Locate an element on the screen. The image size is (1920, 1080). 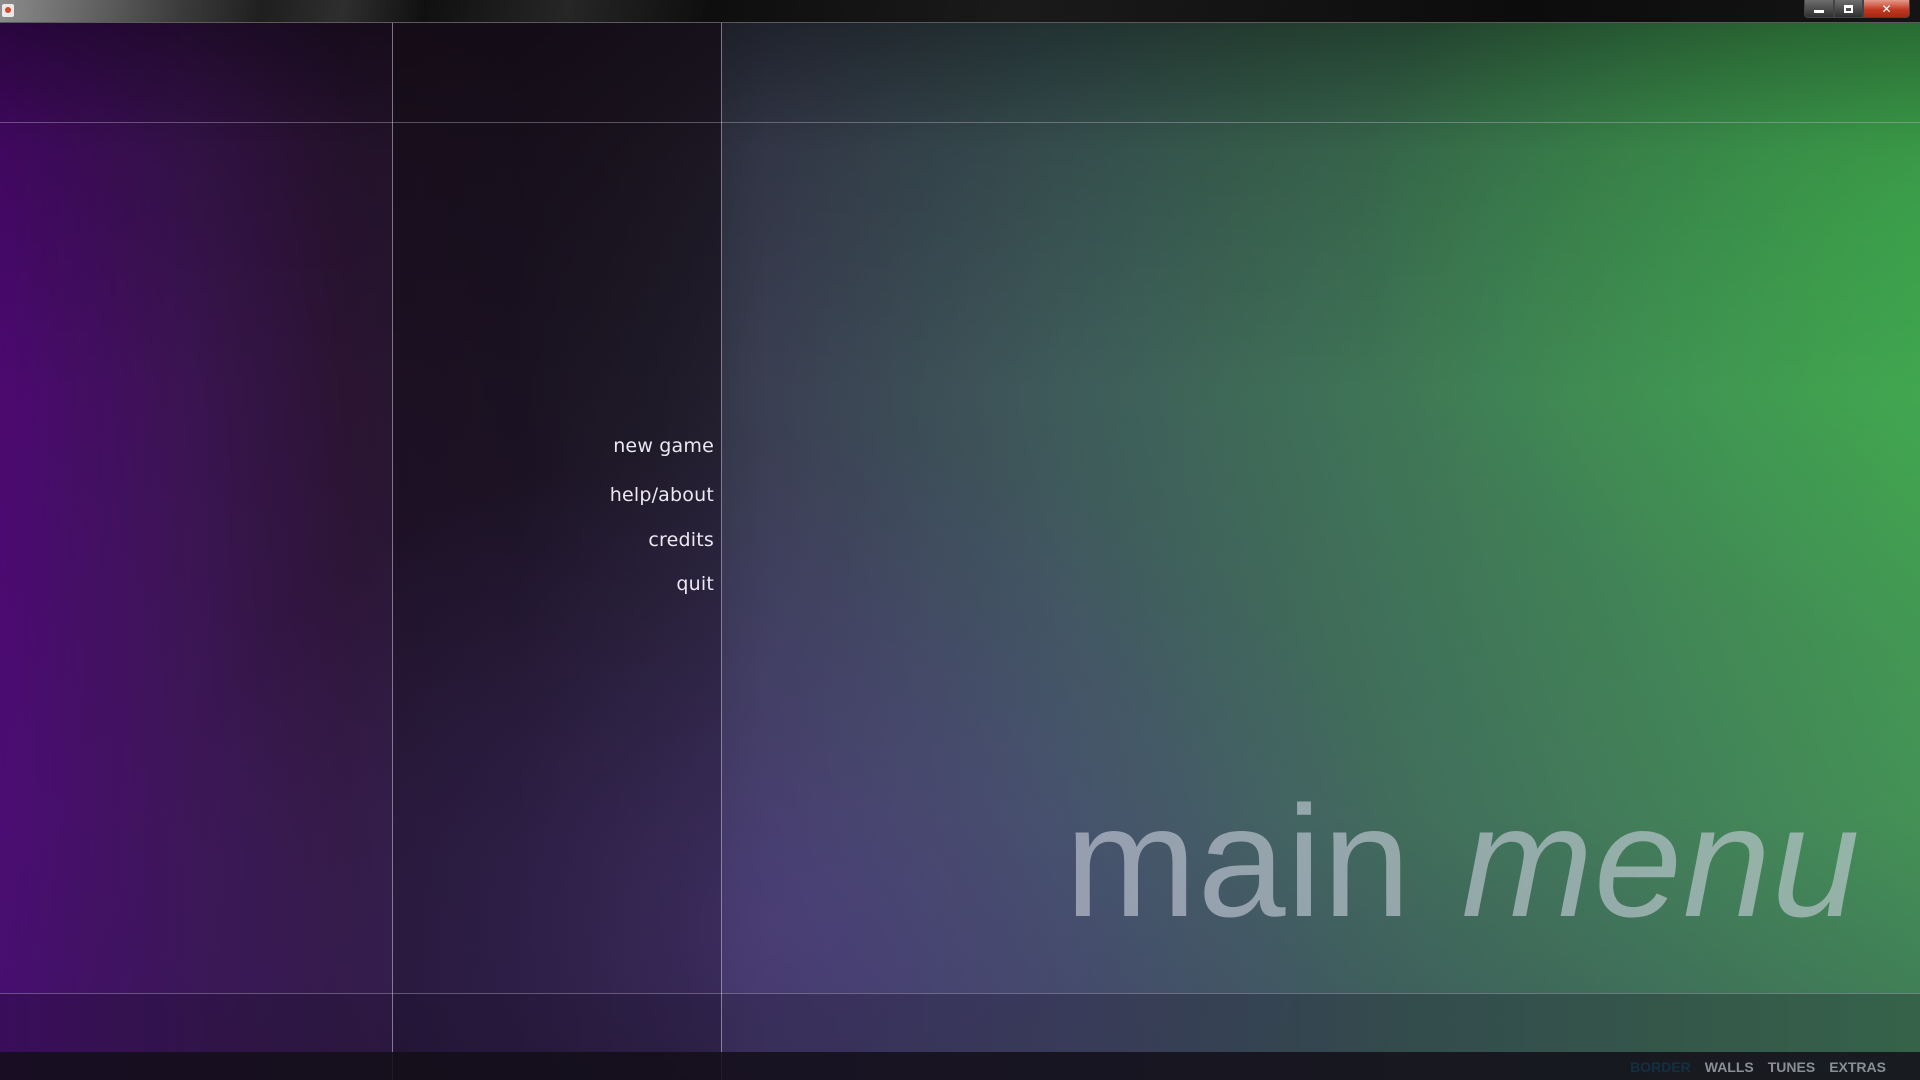
bottom-band is located at coordinates (960, 1022).